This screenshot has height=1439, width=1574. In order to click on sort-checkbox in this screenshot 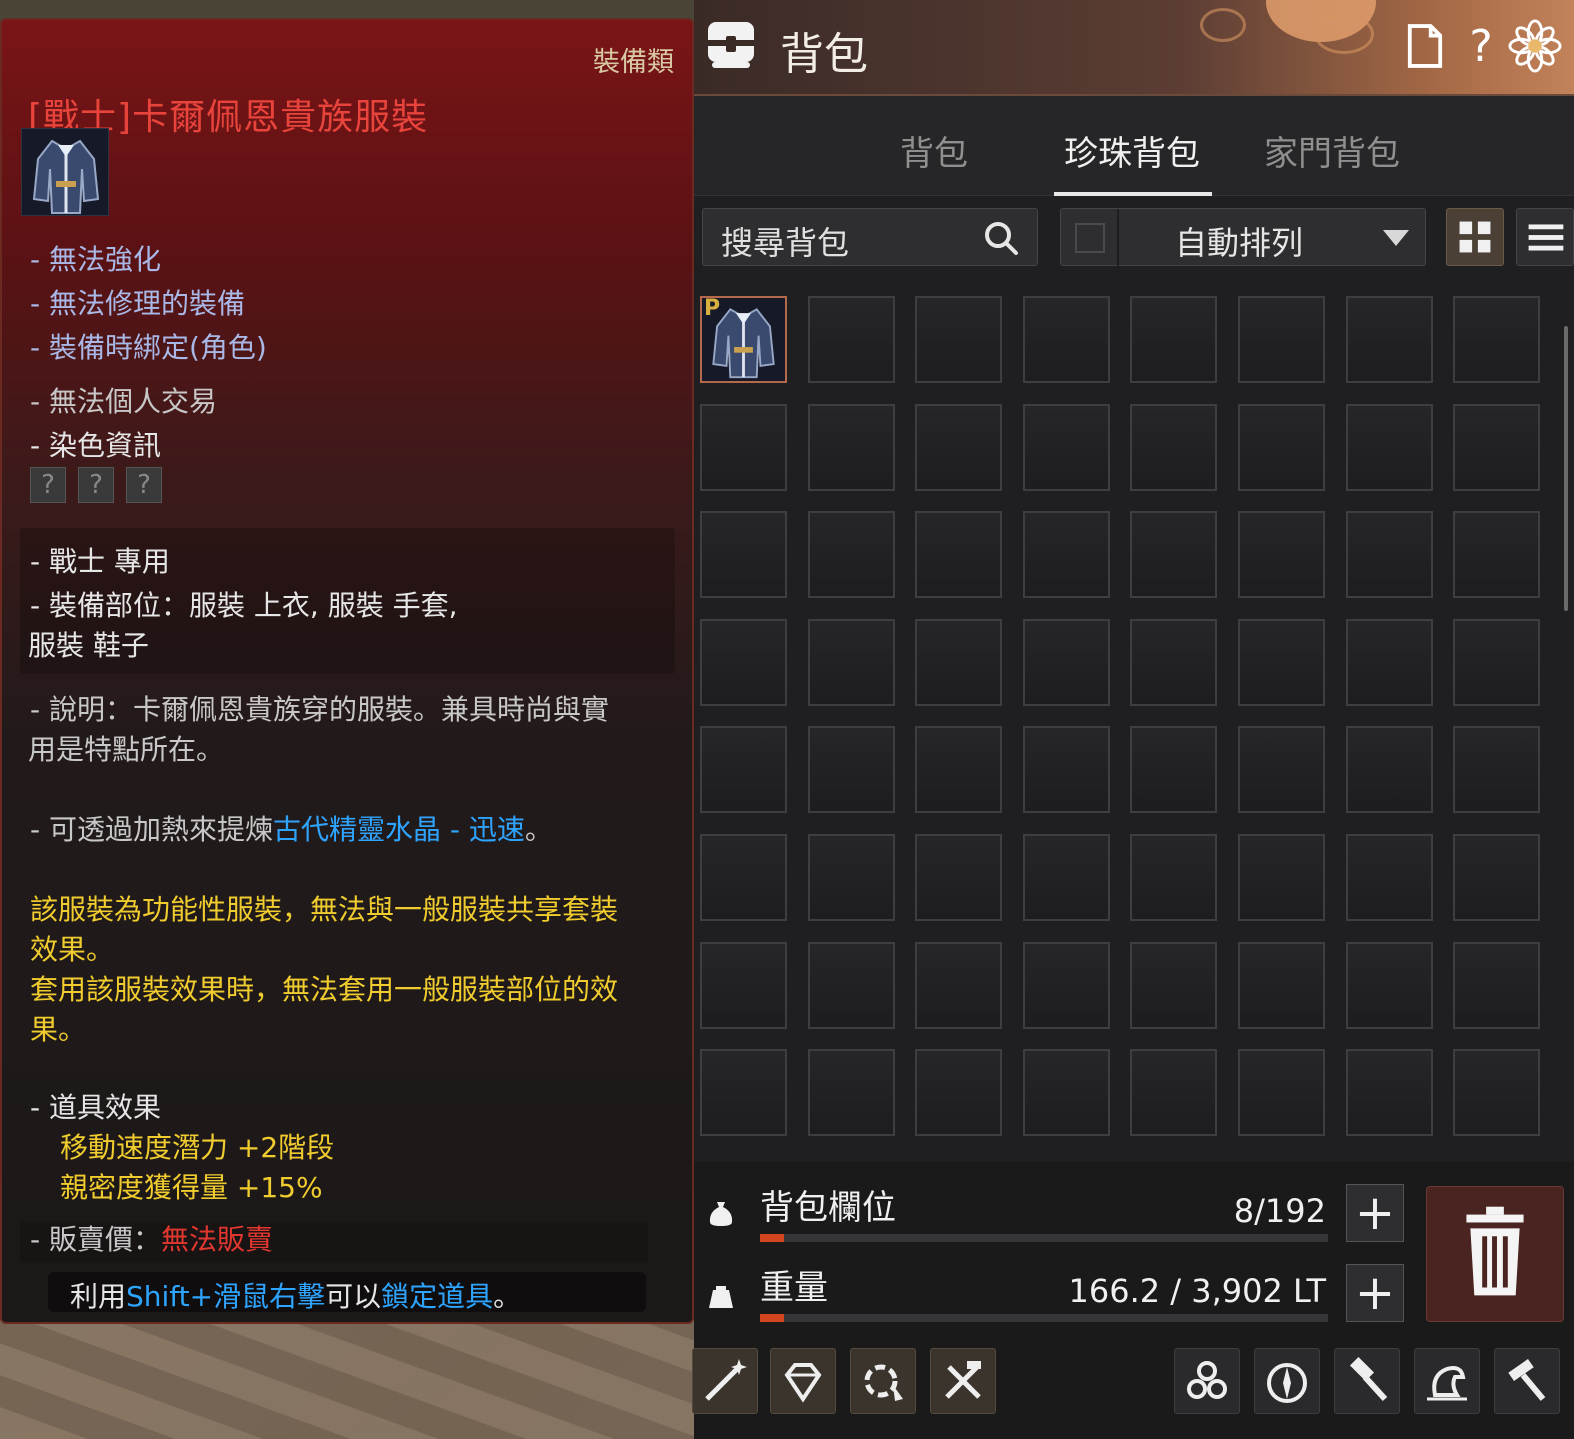, I will do `click(1090, 238)`.